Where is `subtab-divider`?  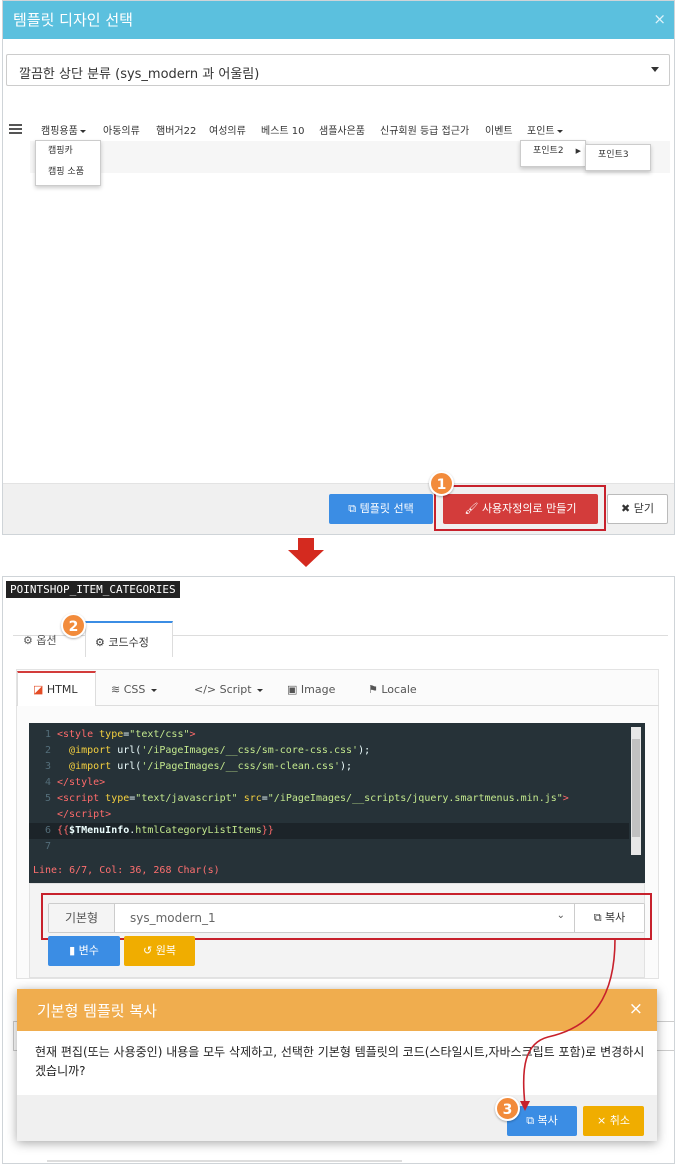 subtab-divider is located at coordinates (337, 705).